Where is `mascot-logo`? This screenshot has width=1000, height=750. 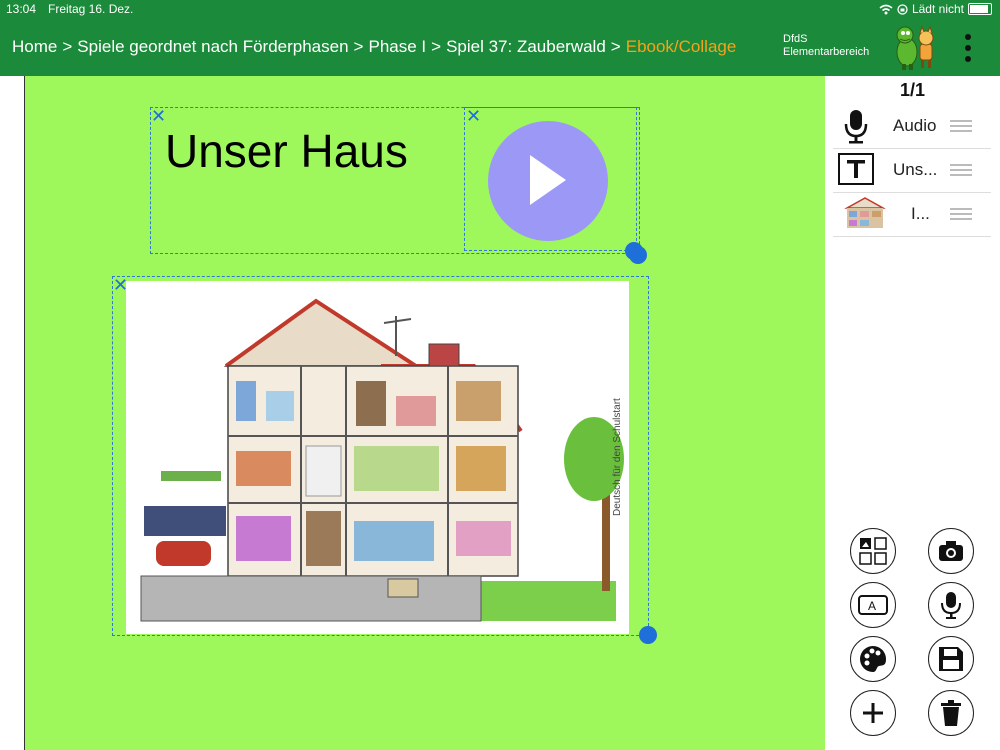 mascot-logo is located at coordinates (915, 47).